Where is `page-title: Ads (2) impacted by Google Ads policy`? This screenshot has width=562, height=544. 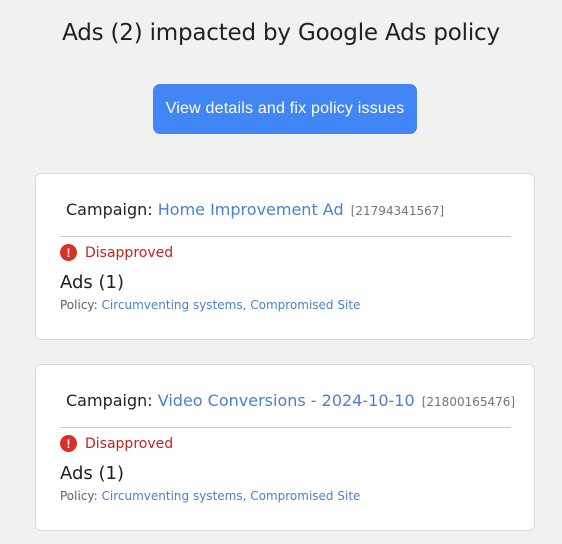 page-title: Ads (2) impacted by Google Ads policy is located at coordinates (281, 33).